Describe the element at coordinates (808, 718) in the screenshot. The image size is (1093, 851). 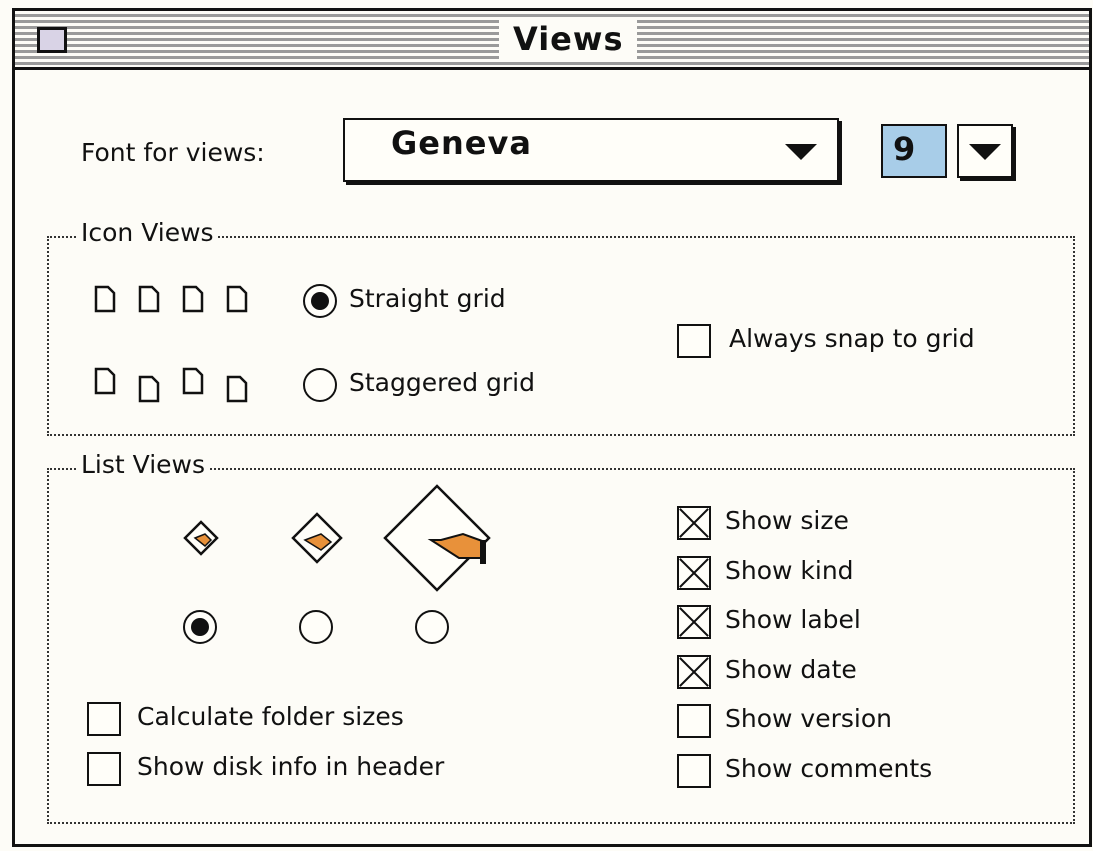
I see `show-option-label: Show version` at that location.